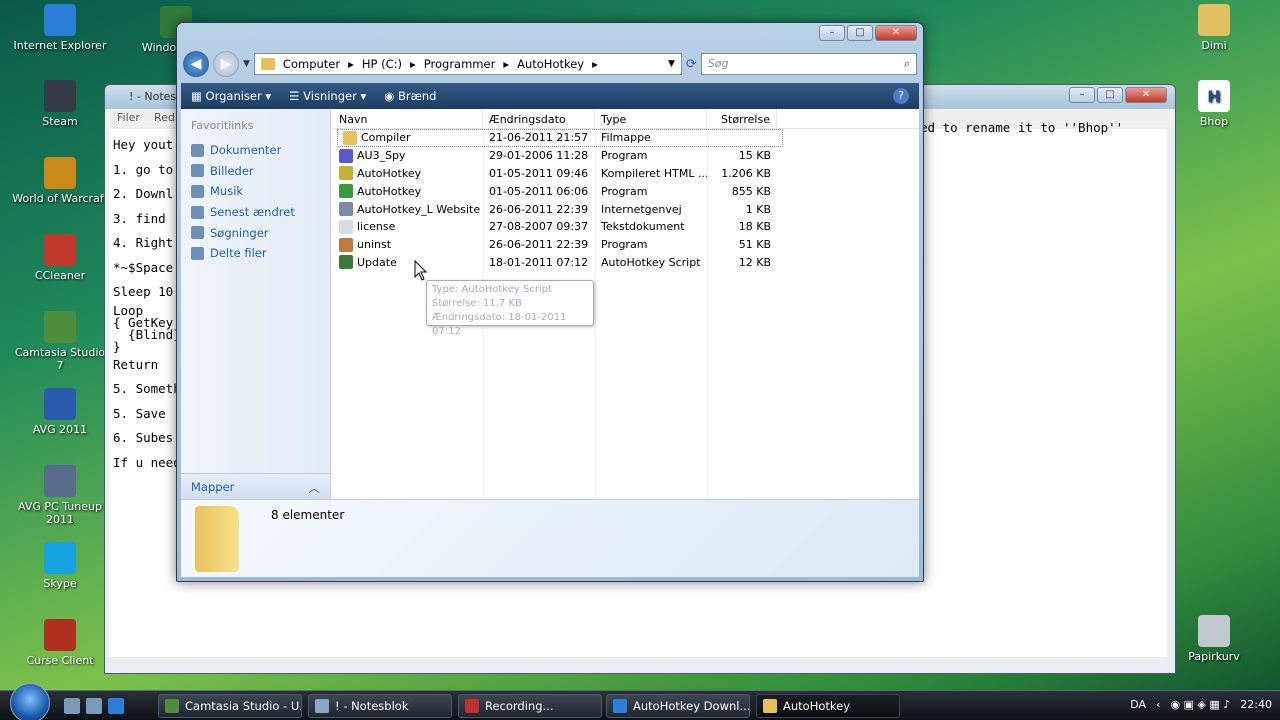 This screenshot has height=720, width=1280. I want to click on desktop-icon: Internet Explorer, so click(60, 28).